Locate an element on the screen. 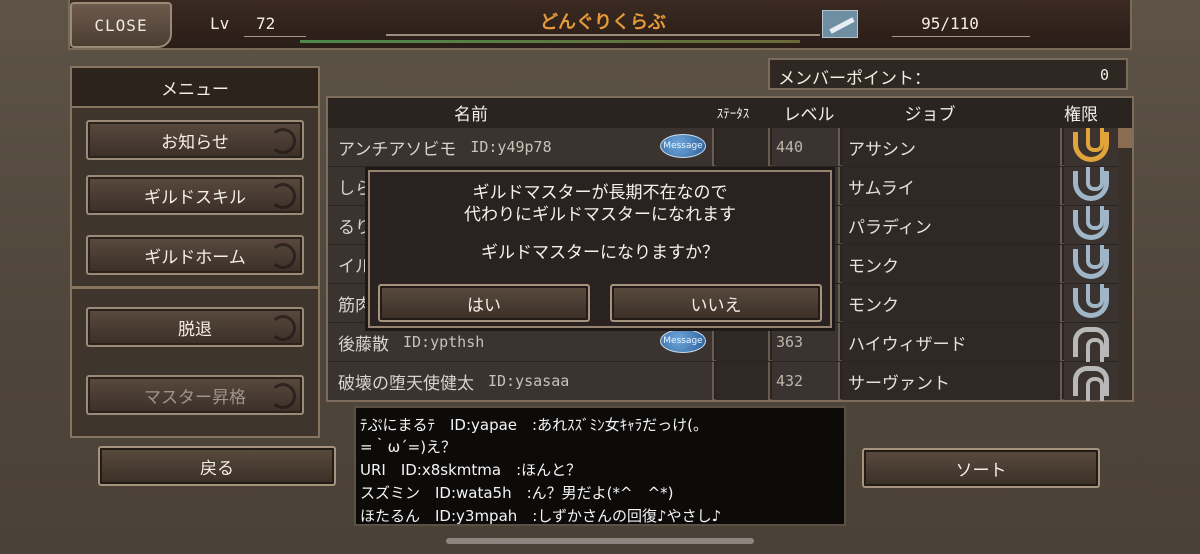  member-point-label: メンバーポイント： is located at coordinates (854, 79).